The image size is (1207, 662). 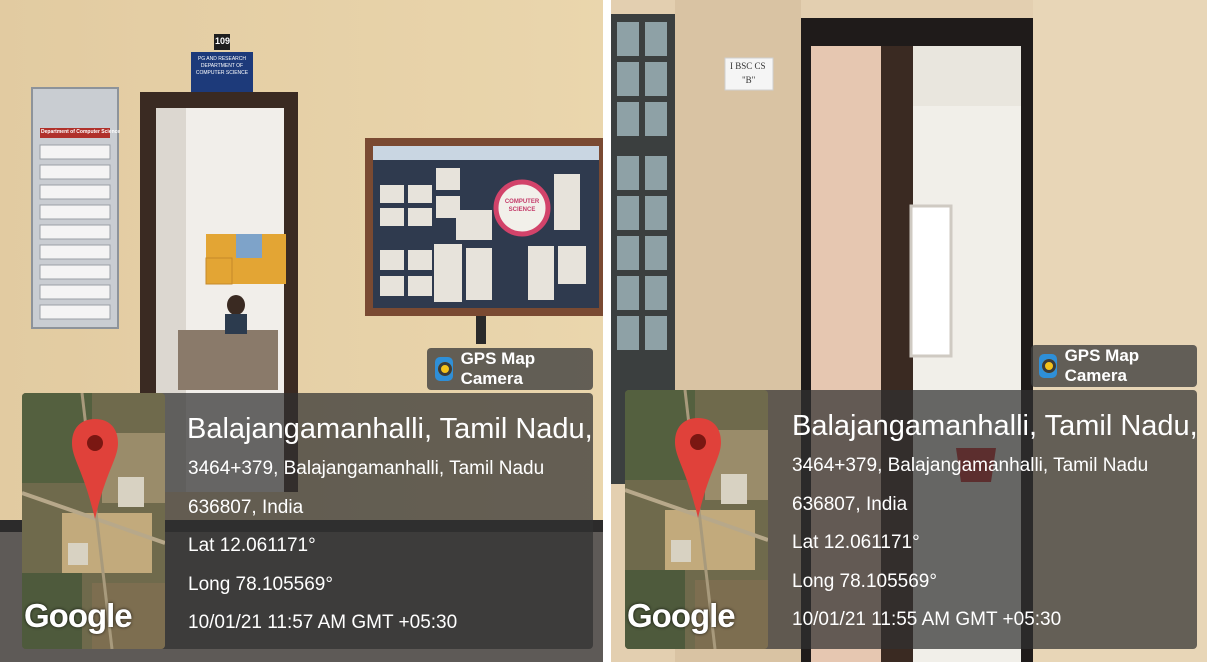 What do you see at coordinates (927, 619) in the screenshot?
I see `timestamp: 10/01/21 11:55 AM GMT +05:30` at bounding box center [927, 619].